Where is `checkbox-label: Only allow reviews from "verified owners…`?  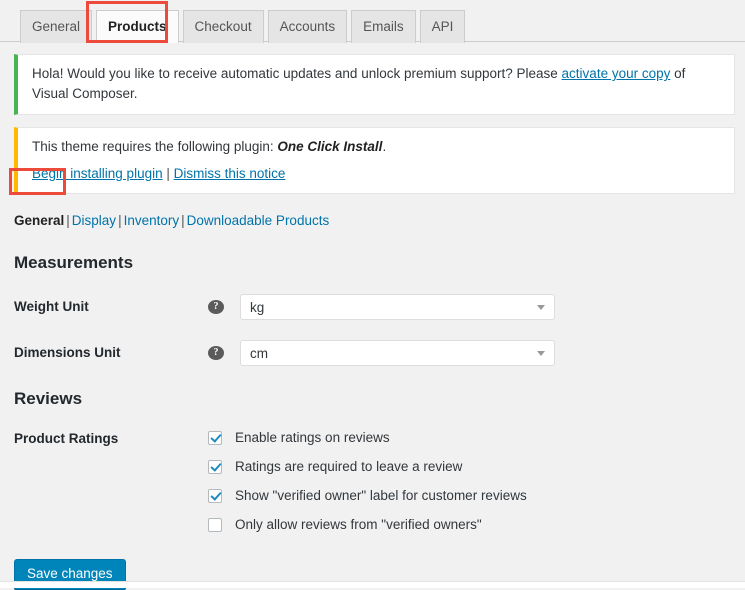 checkbox-label: Only allow reviews from "verified owners… is located at coordinates (358, 524).